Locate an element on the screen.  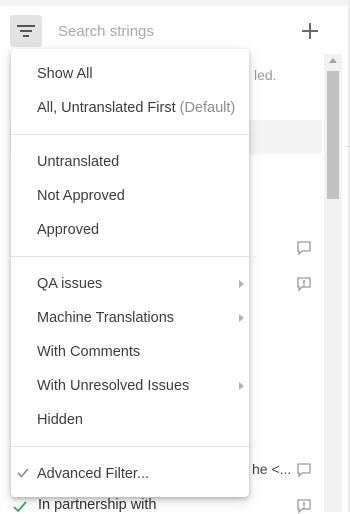
scroll-thumb is located at coordinates (333, 135).